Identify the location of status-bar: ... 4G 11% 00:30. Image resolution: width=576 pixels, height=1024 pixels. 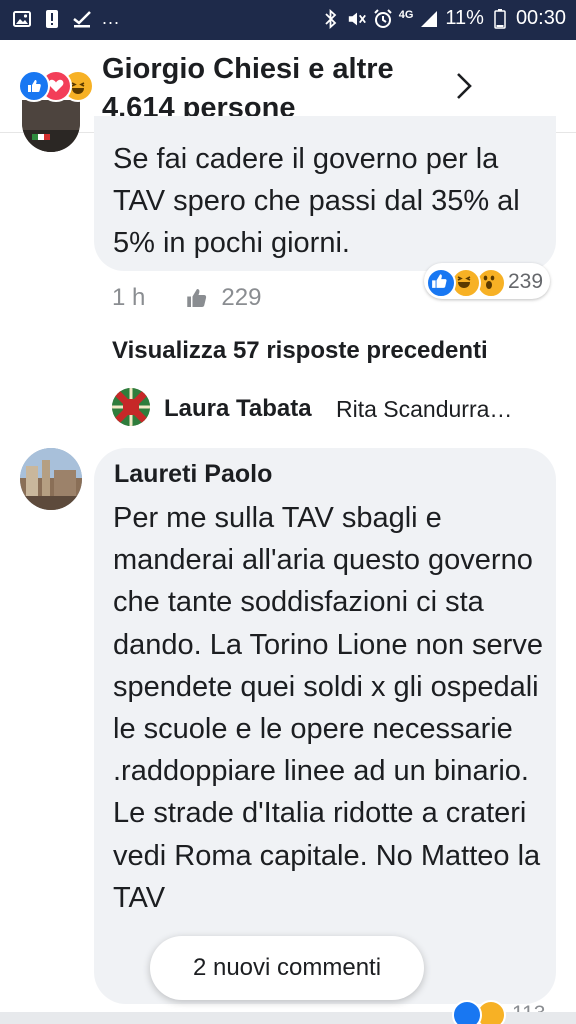
(288, 20).